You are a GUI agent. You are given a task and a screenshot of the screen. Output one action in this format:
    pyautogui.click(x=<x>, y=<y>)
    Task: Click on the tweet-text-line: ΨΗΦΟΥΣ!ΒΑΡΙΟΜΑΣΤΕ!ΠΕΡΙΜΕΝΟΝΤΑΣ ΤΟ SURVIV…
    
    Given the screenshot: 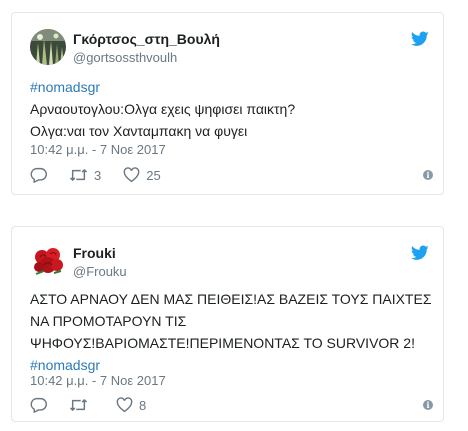 What is the action you would take?
    pyautogui.click(x=222, y=343)
    